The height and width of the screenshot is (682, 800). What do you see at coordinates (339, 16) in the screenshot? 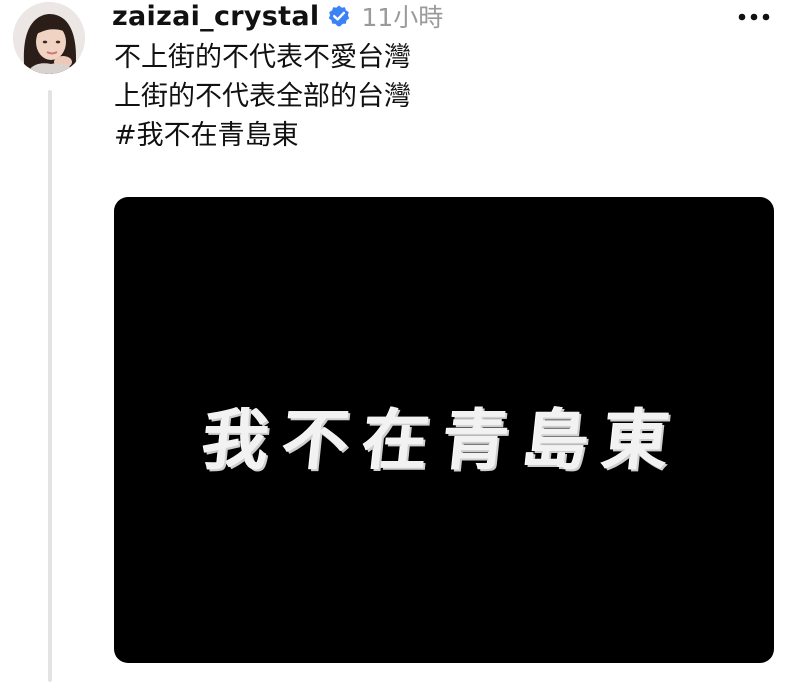
I see `verified-badge-icon` at bounding box center [339, 16].